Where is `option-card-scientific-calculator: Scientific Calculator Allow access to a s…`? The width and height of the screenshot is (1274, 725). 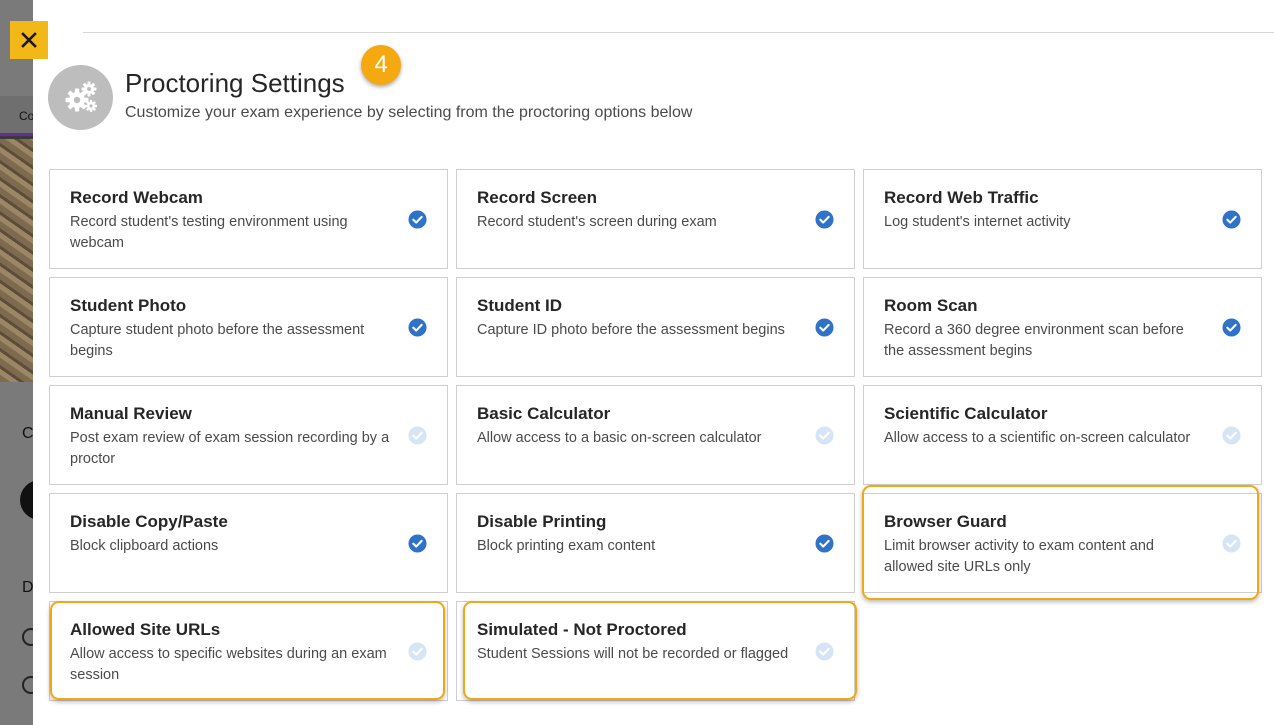 option-card-scientific-calculator: Scientific Calculator Allow access to a s… is located at coordinates (1062, 435).